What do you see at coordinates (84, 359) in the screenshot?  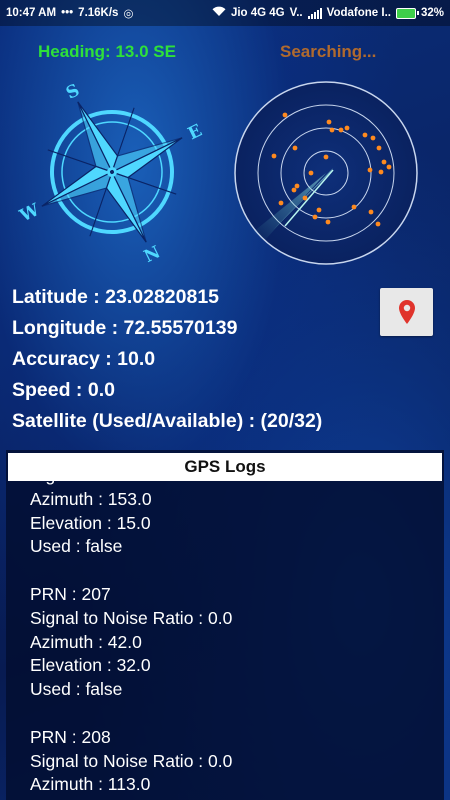 I see `accuracy-readout: Accuracy : 10.0` at bounding box center [84, 359].